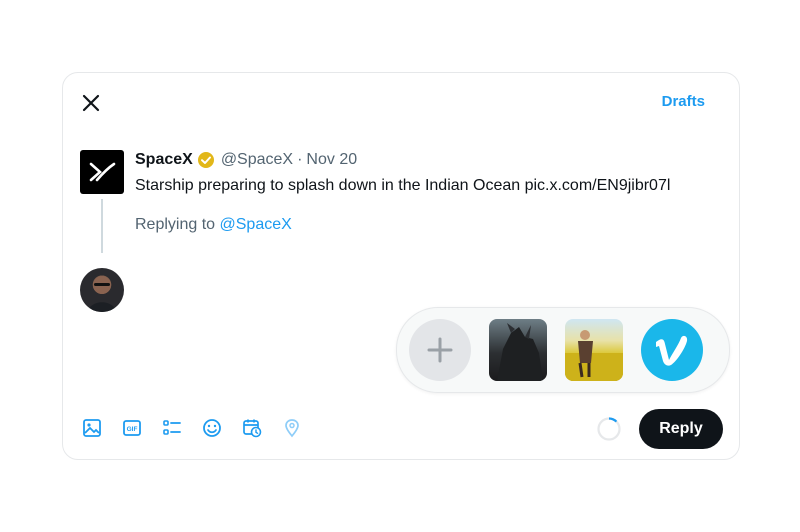 The width and height of the screenshot is (800, 532). I want to click on dragon-thumbnail, so click(518, 350).